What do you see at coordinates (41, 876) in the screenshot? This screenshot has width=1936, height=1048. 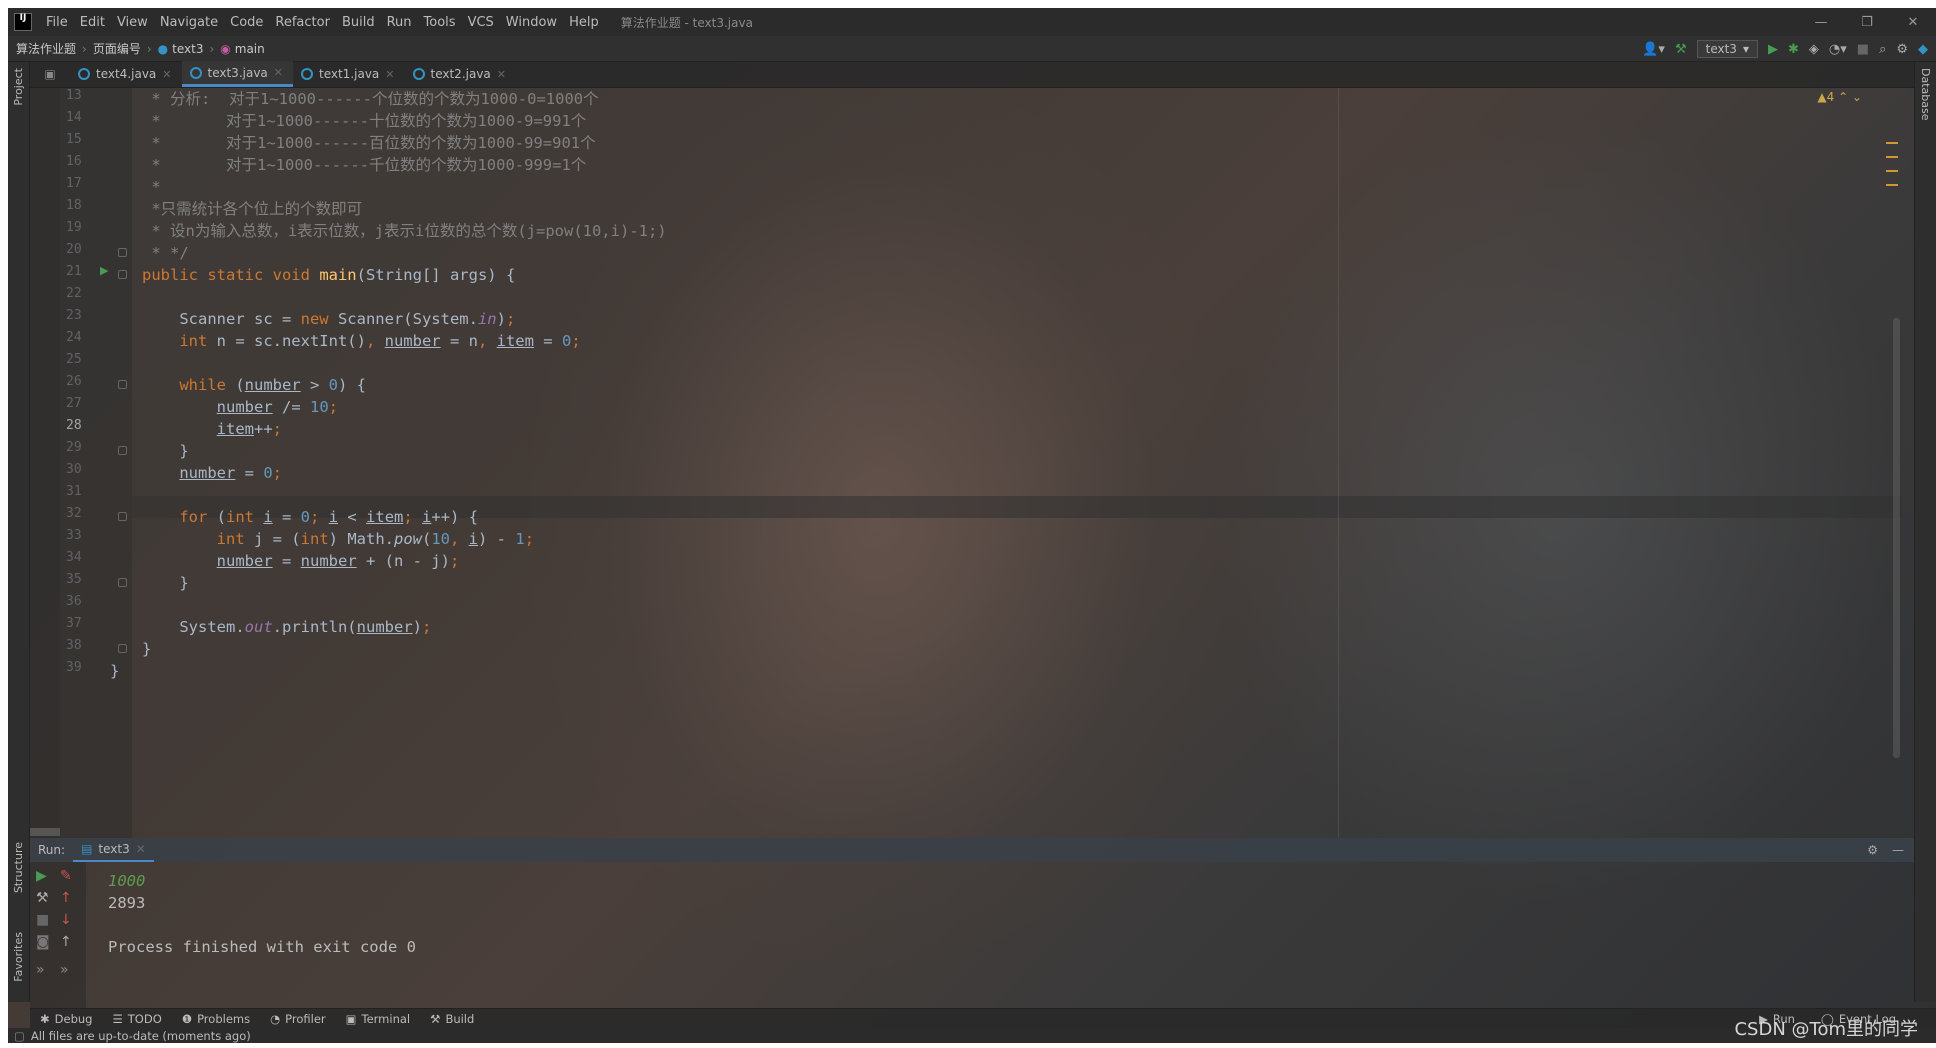 I see `rerun-icon: ▶` at bounding box center [41, 876].